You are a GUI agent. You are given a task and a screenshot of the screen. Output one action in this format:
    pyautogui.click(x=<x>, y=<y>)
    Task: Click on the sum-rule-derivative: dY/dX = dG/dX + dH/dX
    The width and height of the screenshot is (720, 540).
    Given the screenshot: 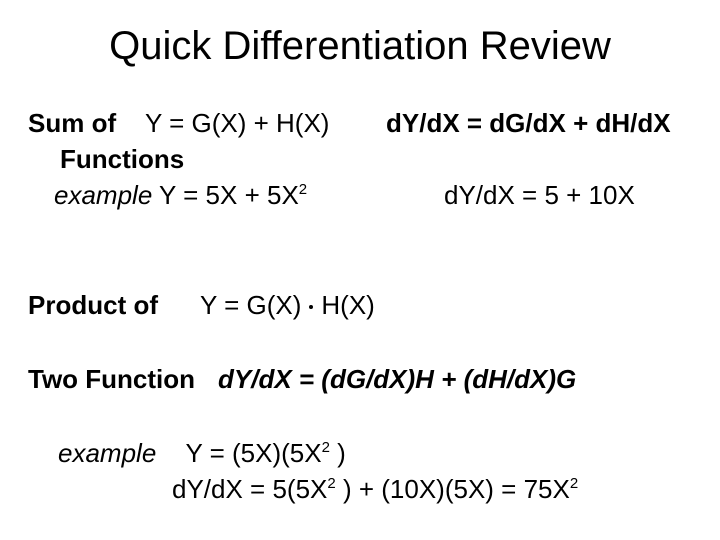 What is the action you would take?
    pyautogui.click(x=528, y=123)
    